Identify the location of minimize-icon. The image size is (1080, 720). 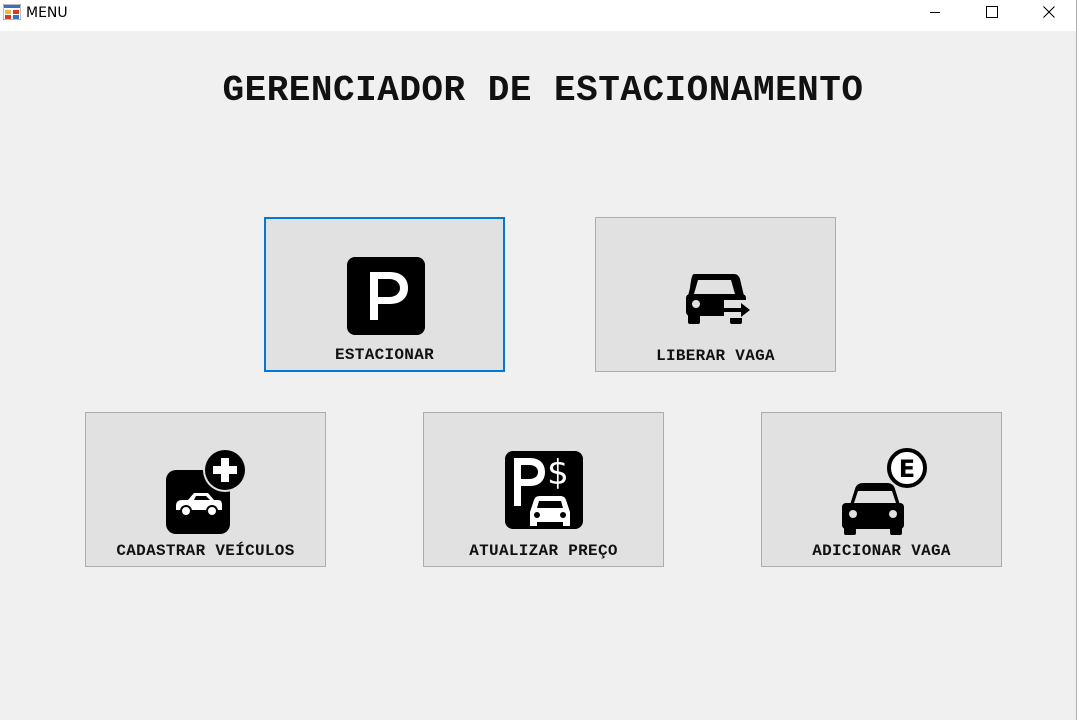
(935, 12).